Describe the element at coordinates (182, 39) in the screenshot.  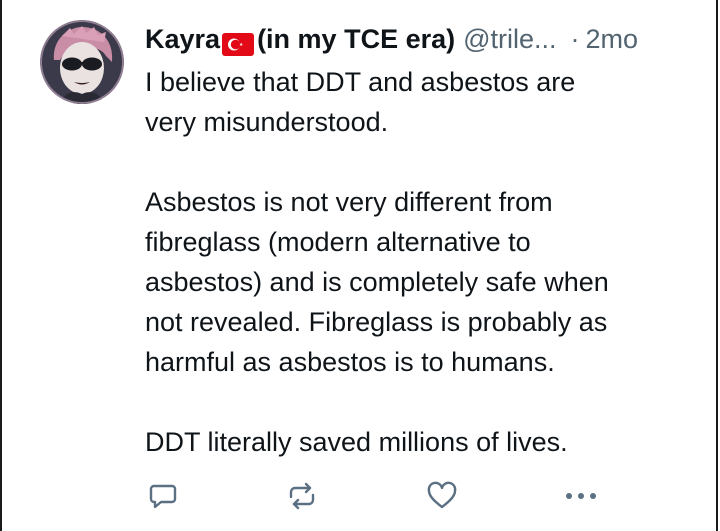
I see `display-name: Kayra` at that location.